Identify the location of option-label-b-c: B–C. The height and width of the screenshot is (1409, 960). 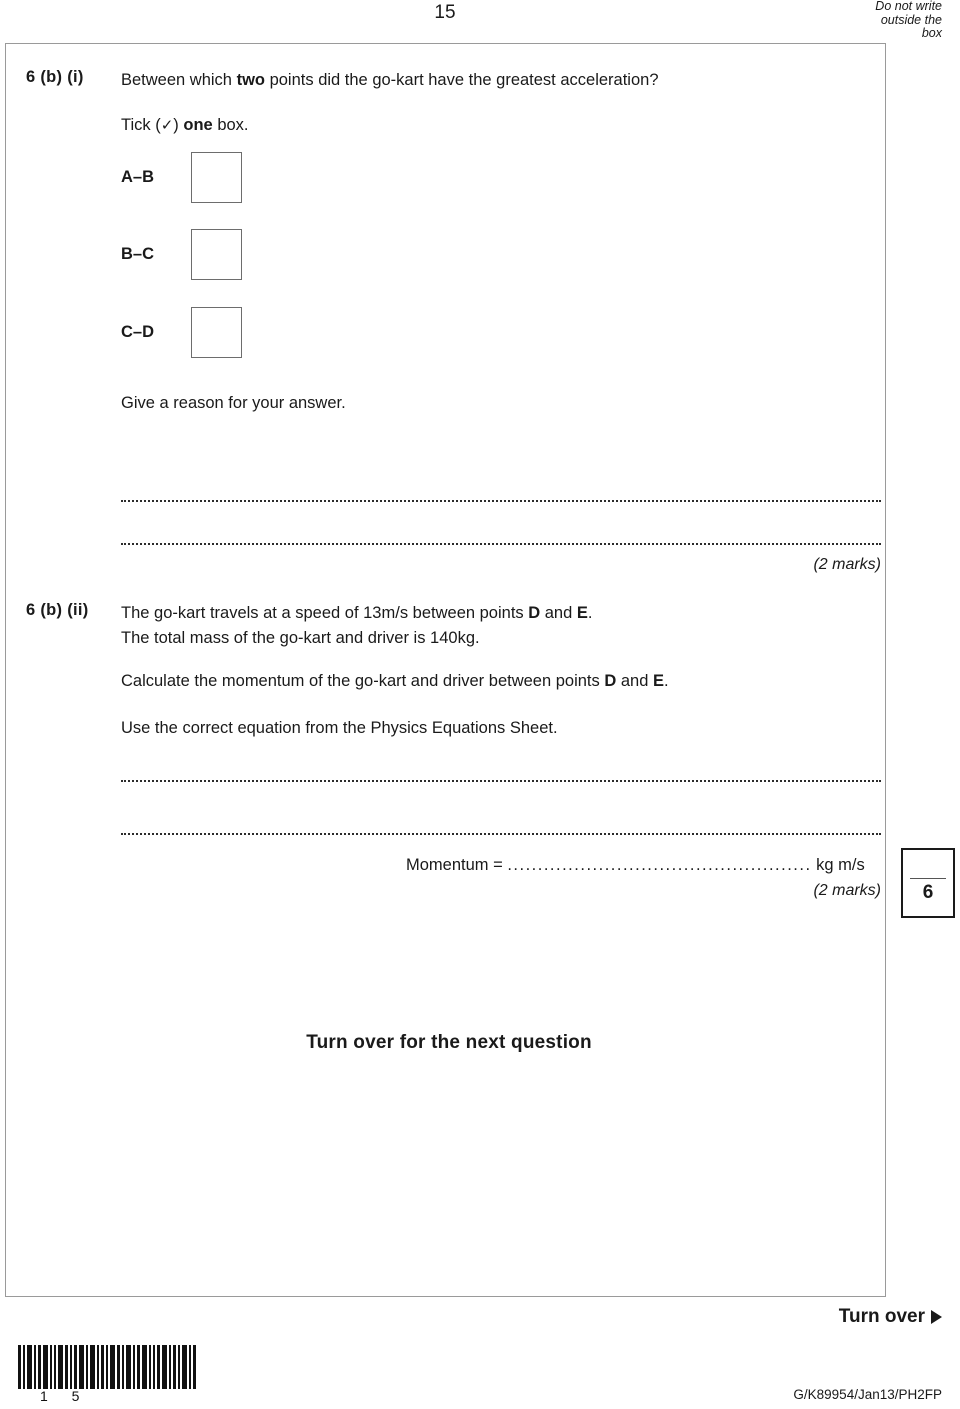
(138, 254).